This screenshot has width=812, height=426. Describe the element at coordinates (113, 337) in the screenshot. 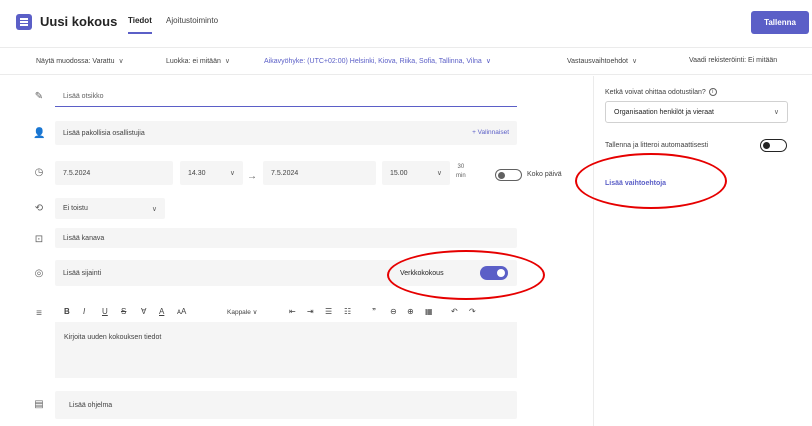

I see `details-placeholder: Kirjoita uuden kokouksen tiedot` at that location.